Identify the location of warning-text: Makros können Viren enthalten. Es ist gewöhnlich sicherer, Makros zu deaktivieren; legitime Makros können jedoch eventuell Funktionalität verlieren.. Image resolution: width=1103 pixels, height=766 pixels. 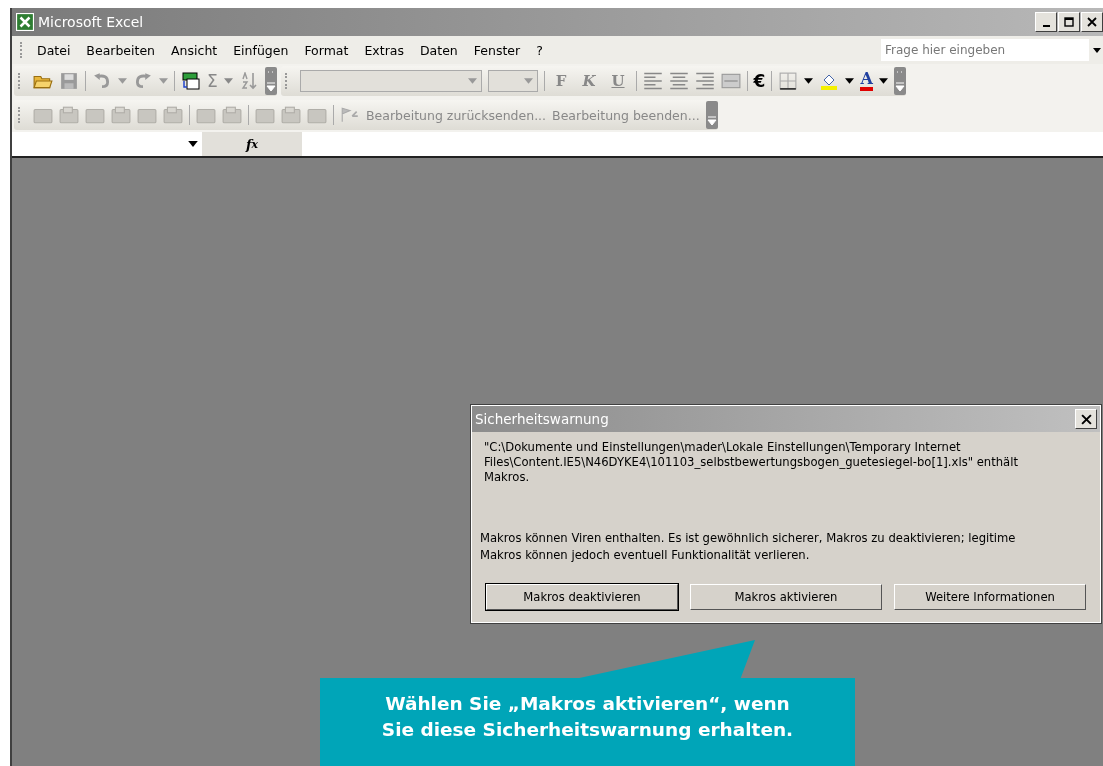
(748, 547).